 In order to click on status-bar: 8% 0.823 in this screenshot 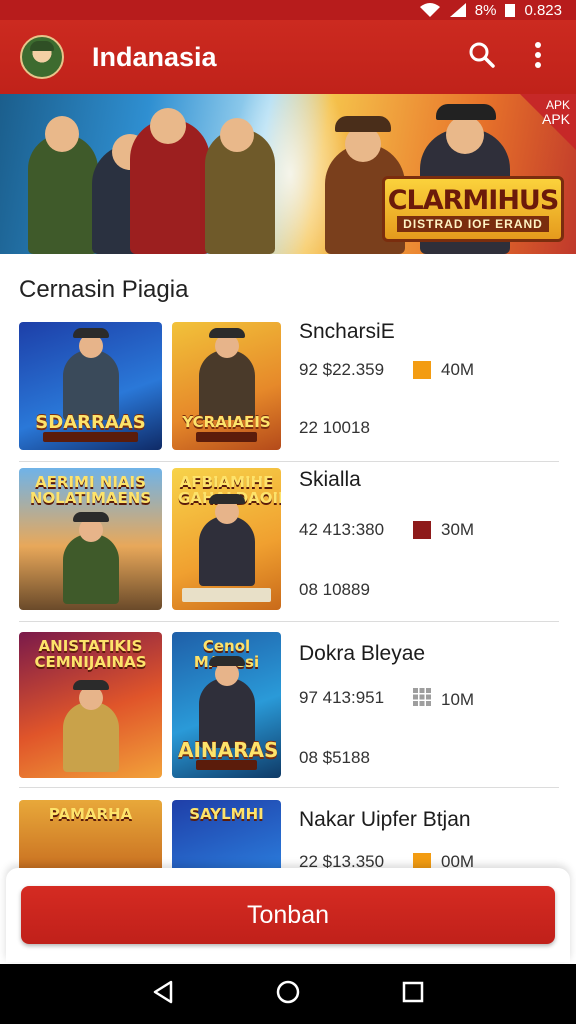, I will do `click(288, 10)`.